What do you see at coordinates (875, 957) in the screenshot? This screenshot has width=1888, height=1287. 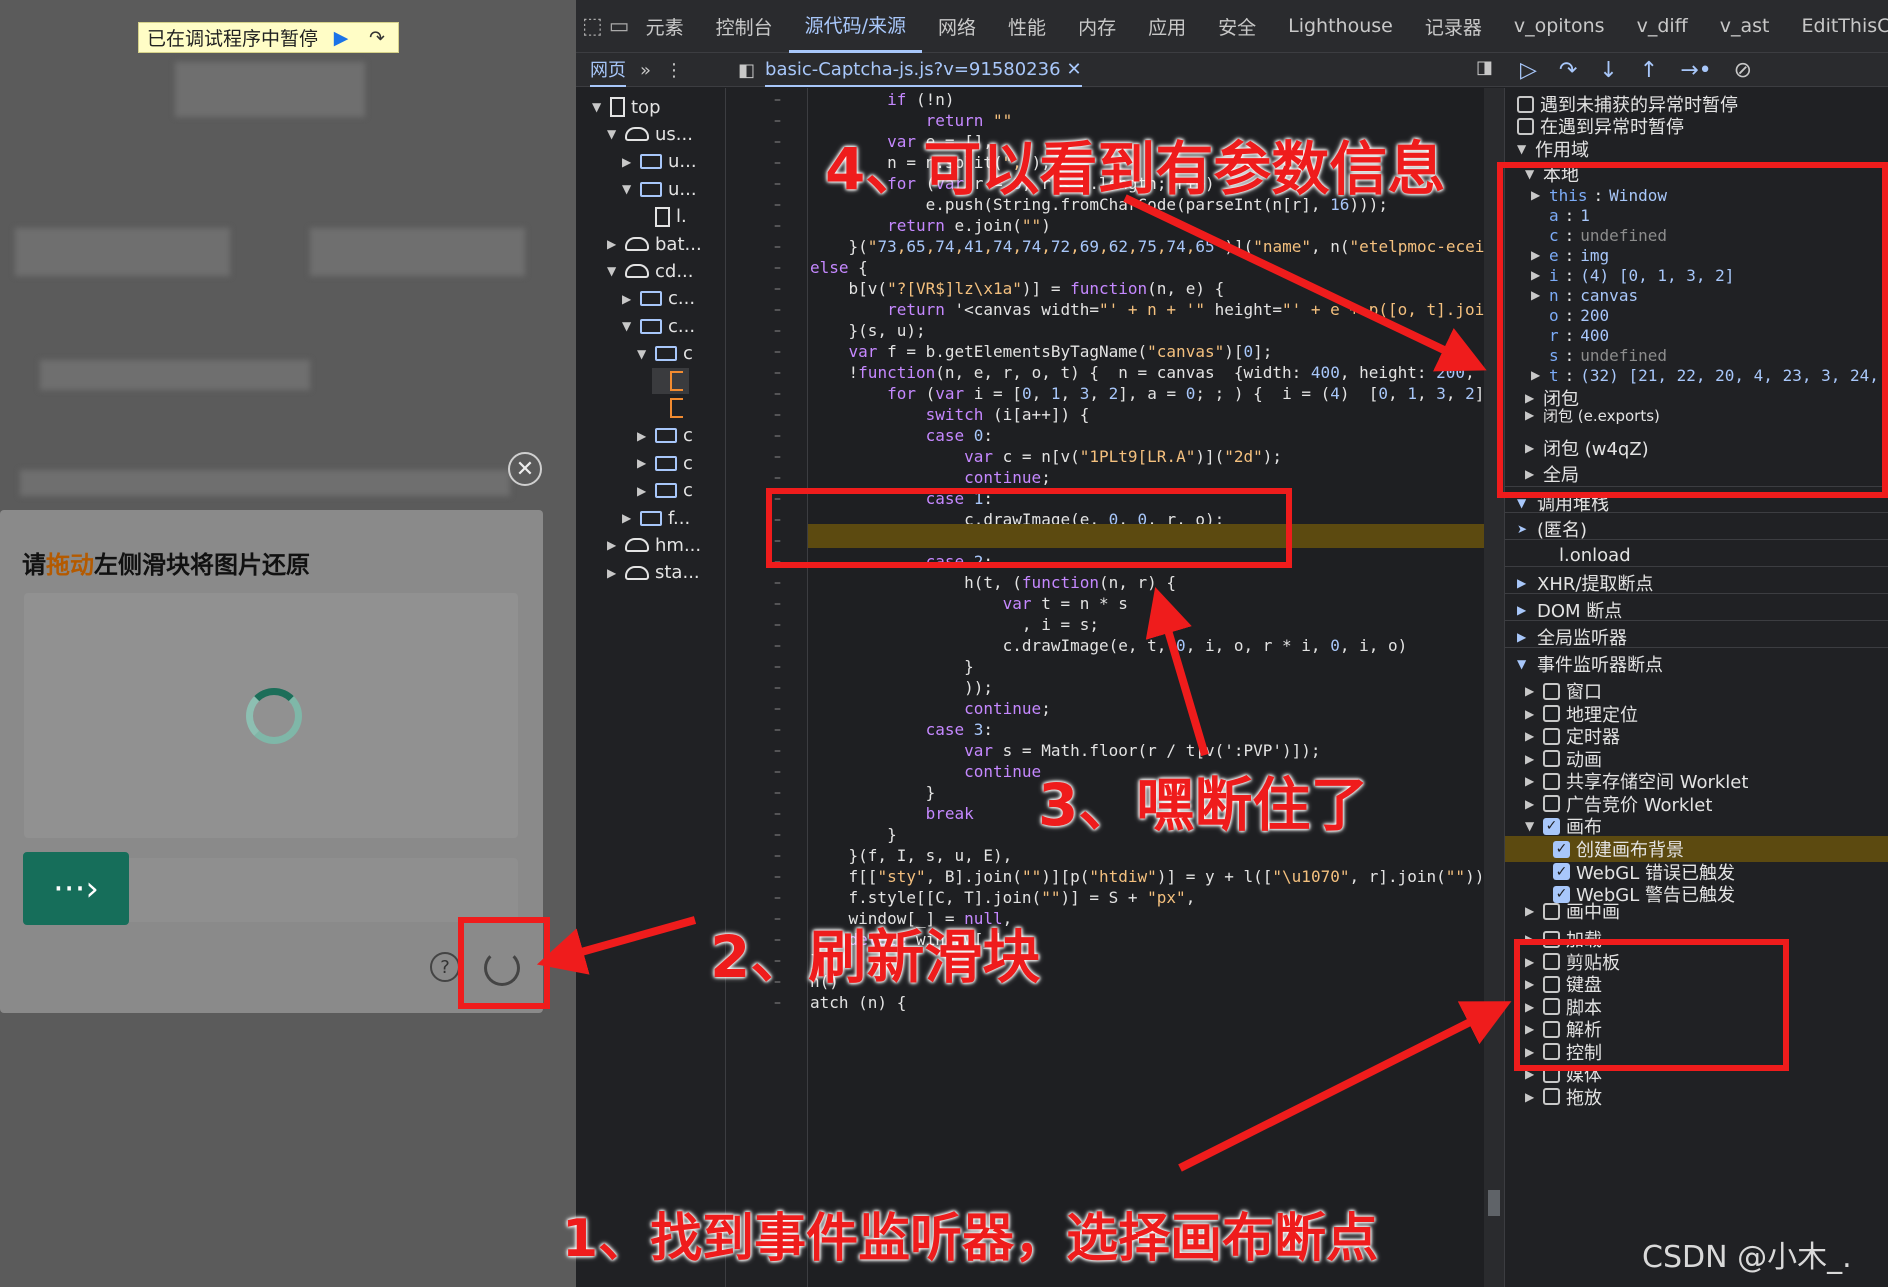 I see `annotation-step-2: 2、刷新滑块` at bounding box center [875, 957].